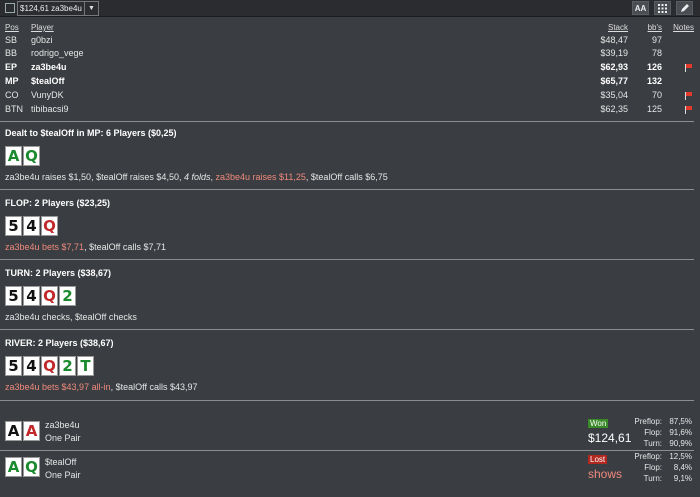  What do you see at coordinates (57, 53) in the screenshot?
I see `player-name: rodrigo_vege` at bounding box center [57, 53].